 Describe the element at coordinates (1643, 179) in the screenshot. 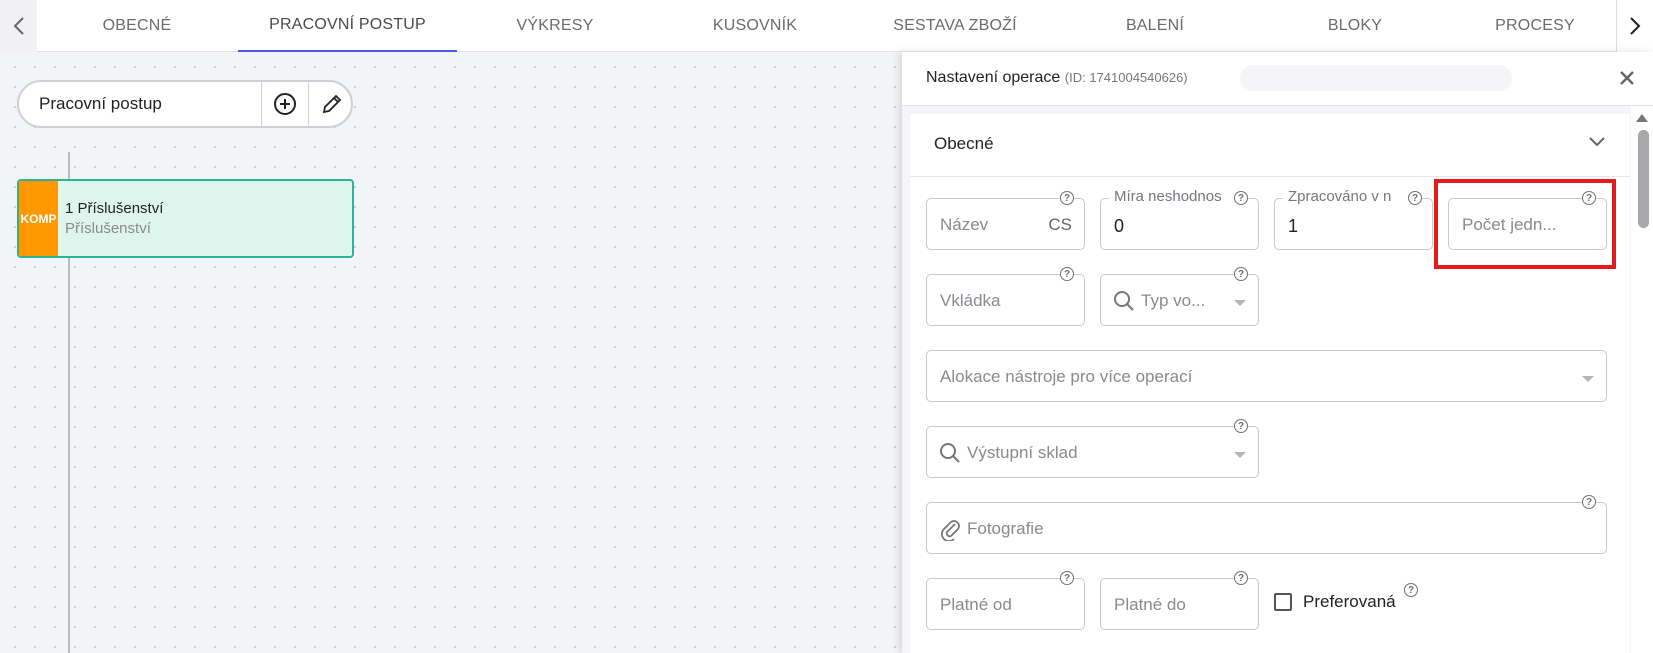

I see `scroll-thumb` at that location.